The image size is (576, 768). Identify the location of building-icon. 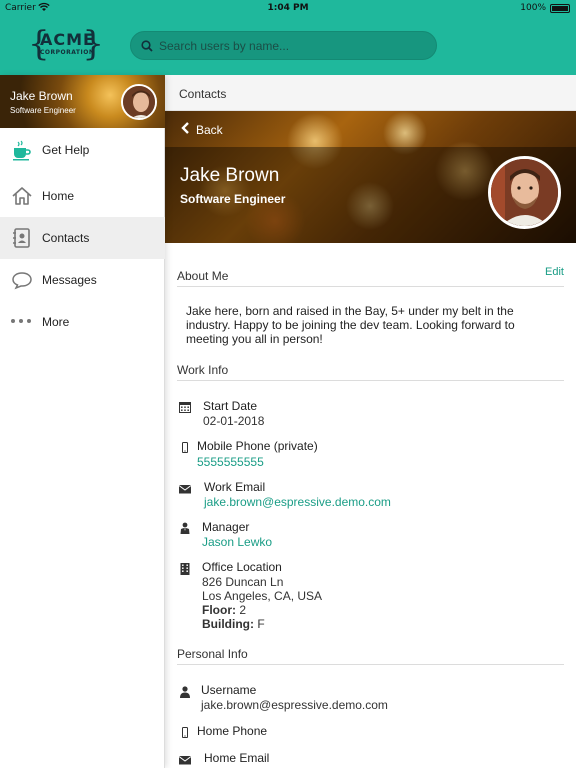
(185, 567).